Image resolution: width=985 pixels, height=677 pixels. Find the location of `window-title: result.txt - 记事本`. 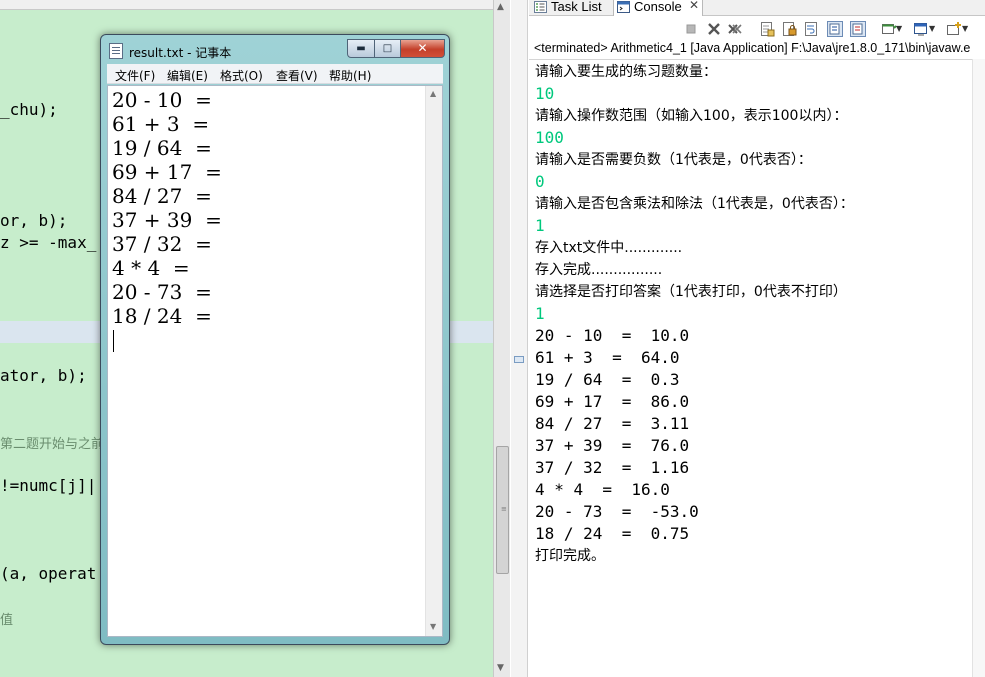

window-title: result.txt - 记事本 is located at coordinates (180, 53).